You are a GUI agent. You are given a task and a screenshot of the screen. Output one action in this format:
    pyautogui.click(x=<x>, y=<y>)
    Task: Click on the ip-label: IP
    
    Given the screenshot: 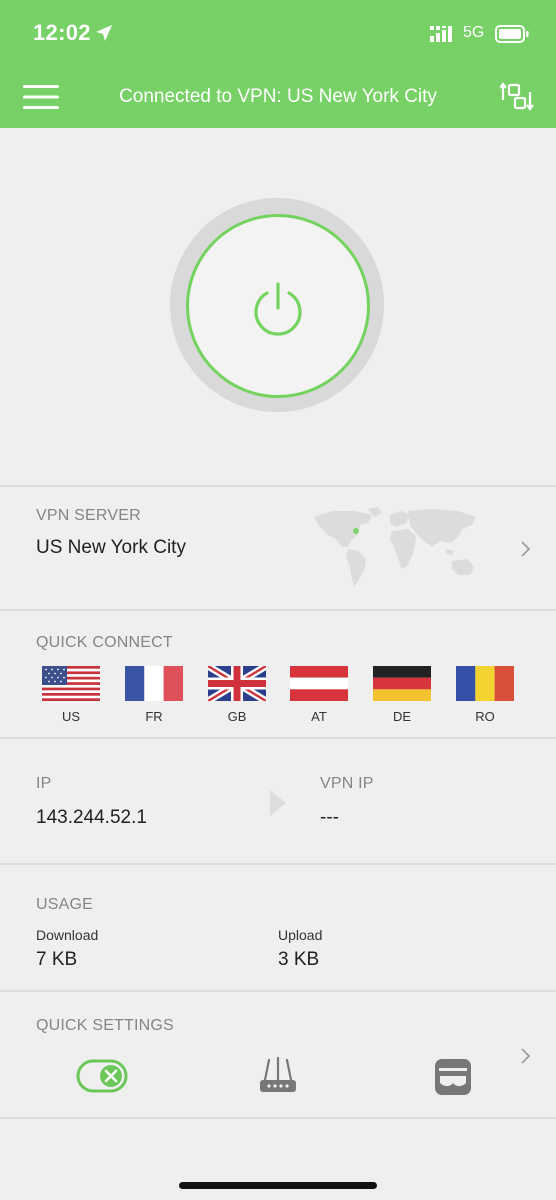 What is the action you would take?
    pyautogui.click(x=44, y=783)
    